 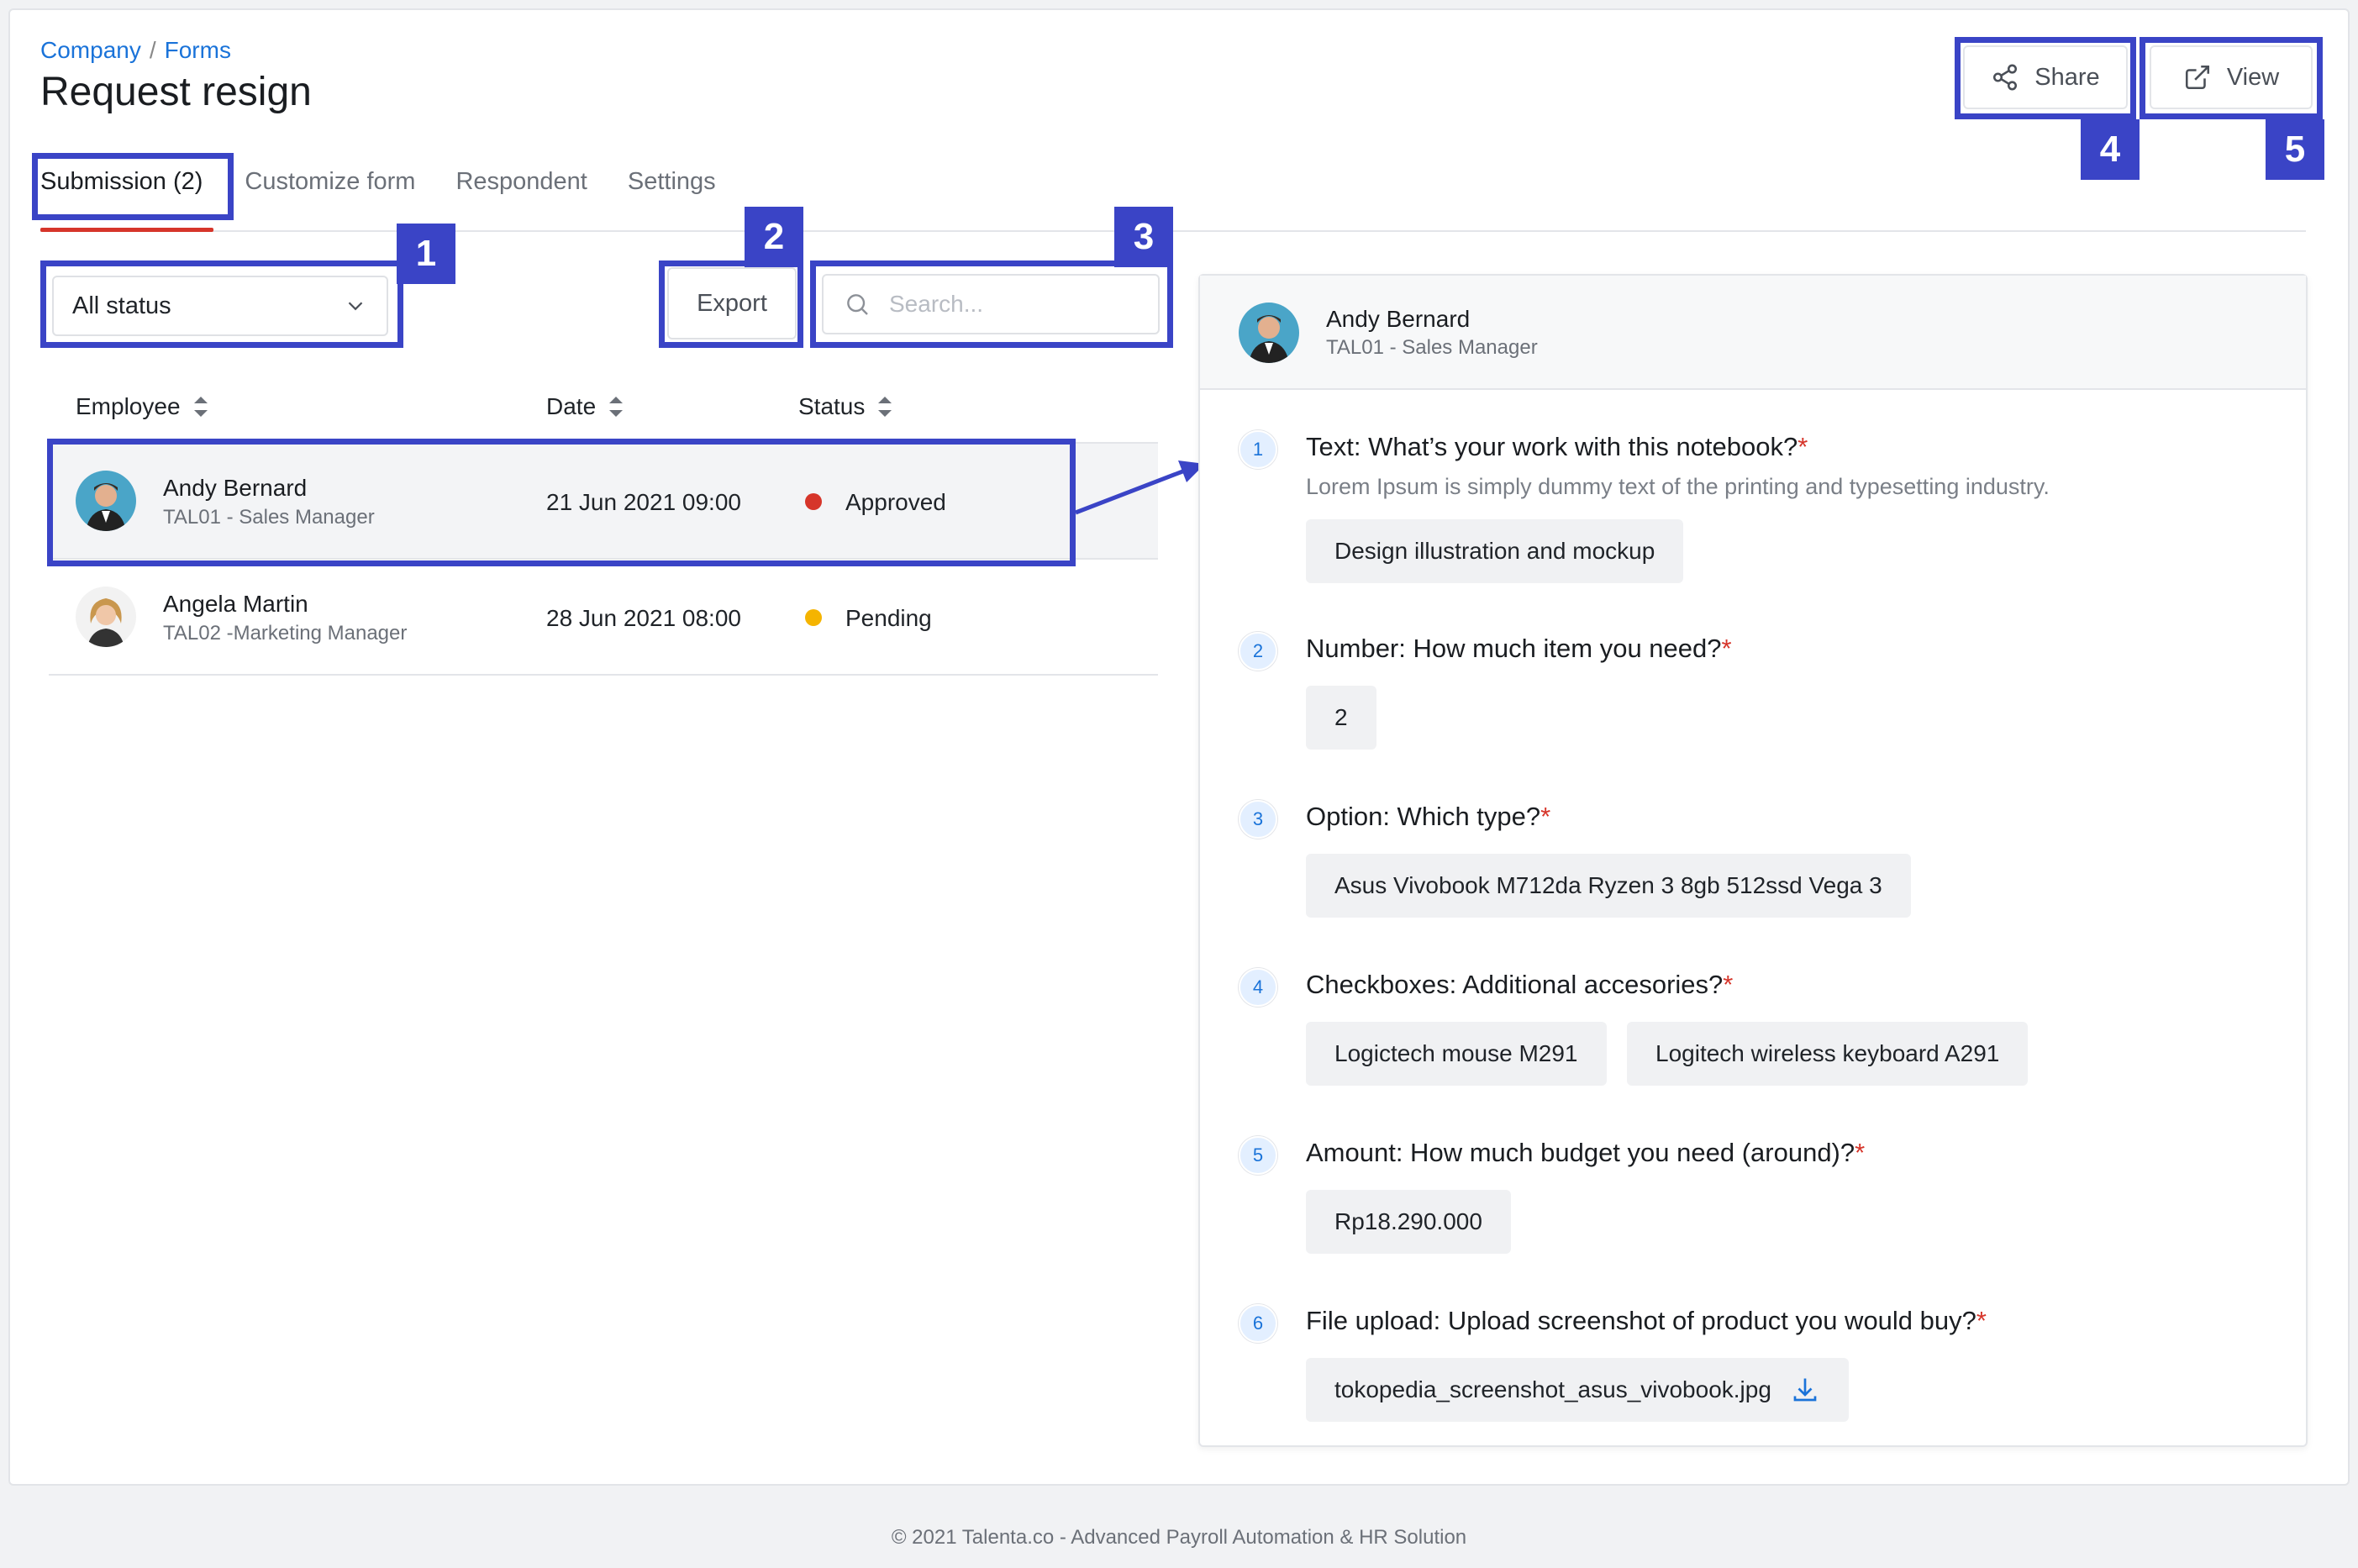 What do you see at coordinates (285, 633) in the screenshot?
I see `employee-role: TAL02 -Marketing Manager` at bounding box center [285, 633].